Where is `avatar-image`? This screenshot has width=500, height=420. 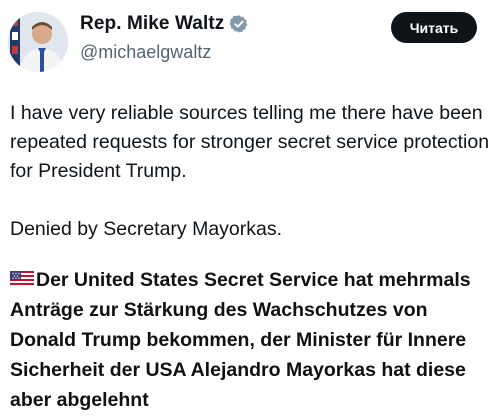
avatar-image is located at coordinates (38, 42).